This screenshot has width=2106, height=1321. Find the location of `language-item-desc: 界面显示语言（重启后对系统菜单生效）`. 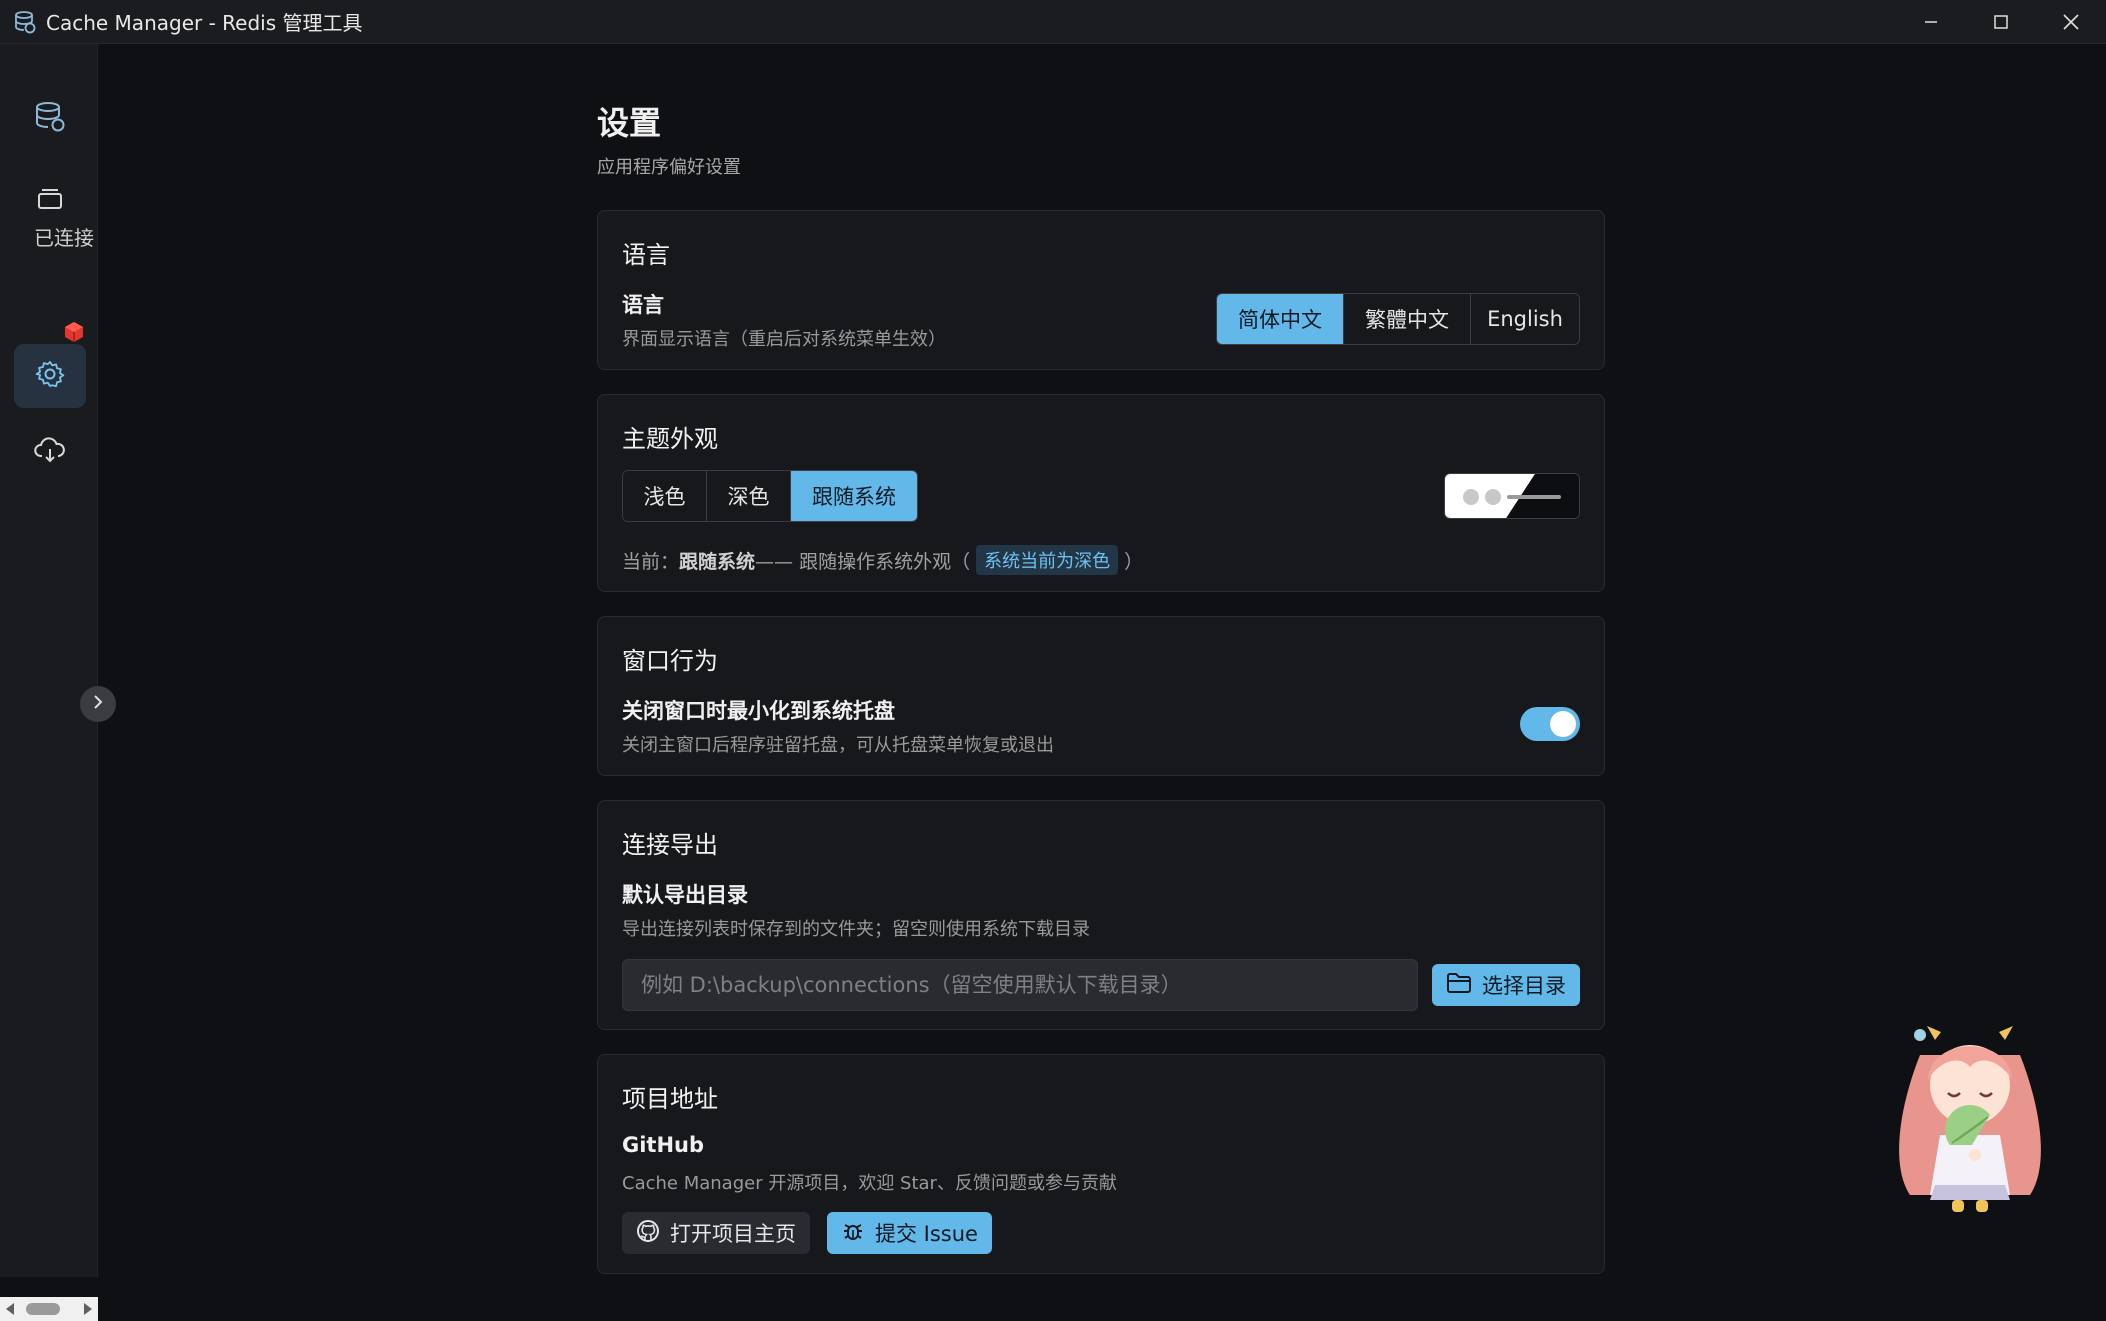

language-item-desc: 界面显示语言（重启后对系统菜单生效） is located at coordinates (784, 339).